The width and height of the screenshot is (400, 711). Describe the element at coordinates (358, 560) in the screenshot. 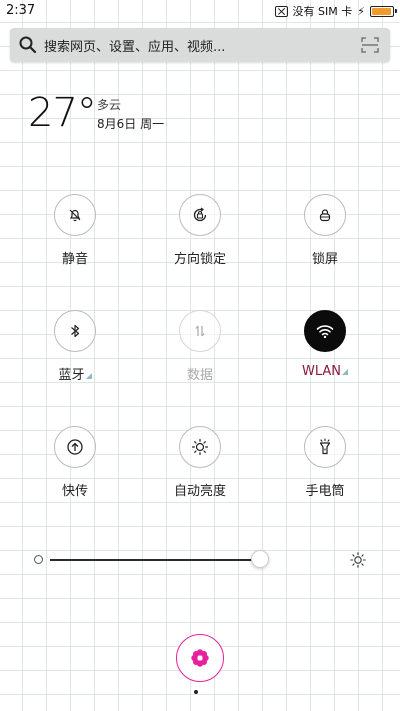

I see `brightness-high-icon` at that location.